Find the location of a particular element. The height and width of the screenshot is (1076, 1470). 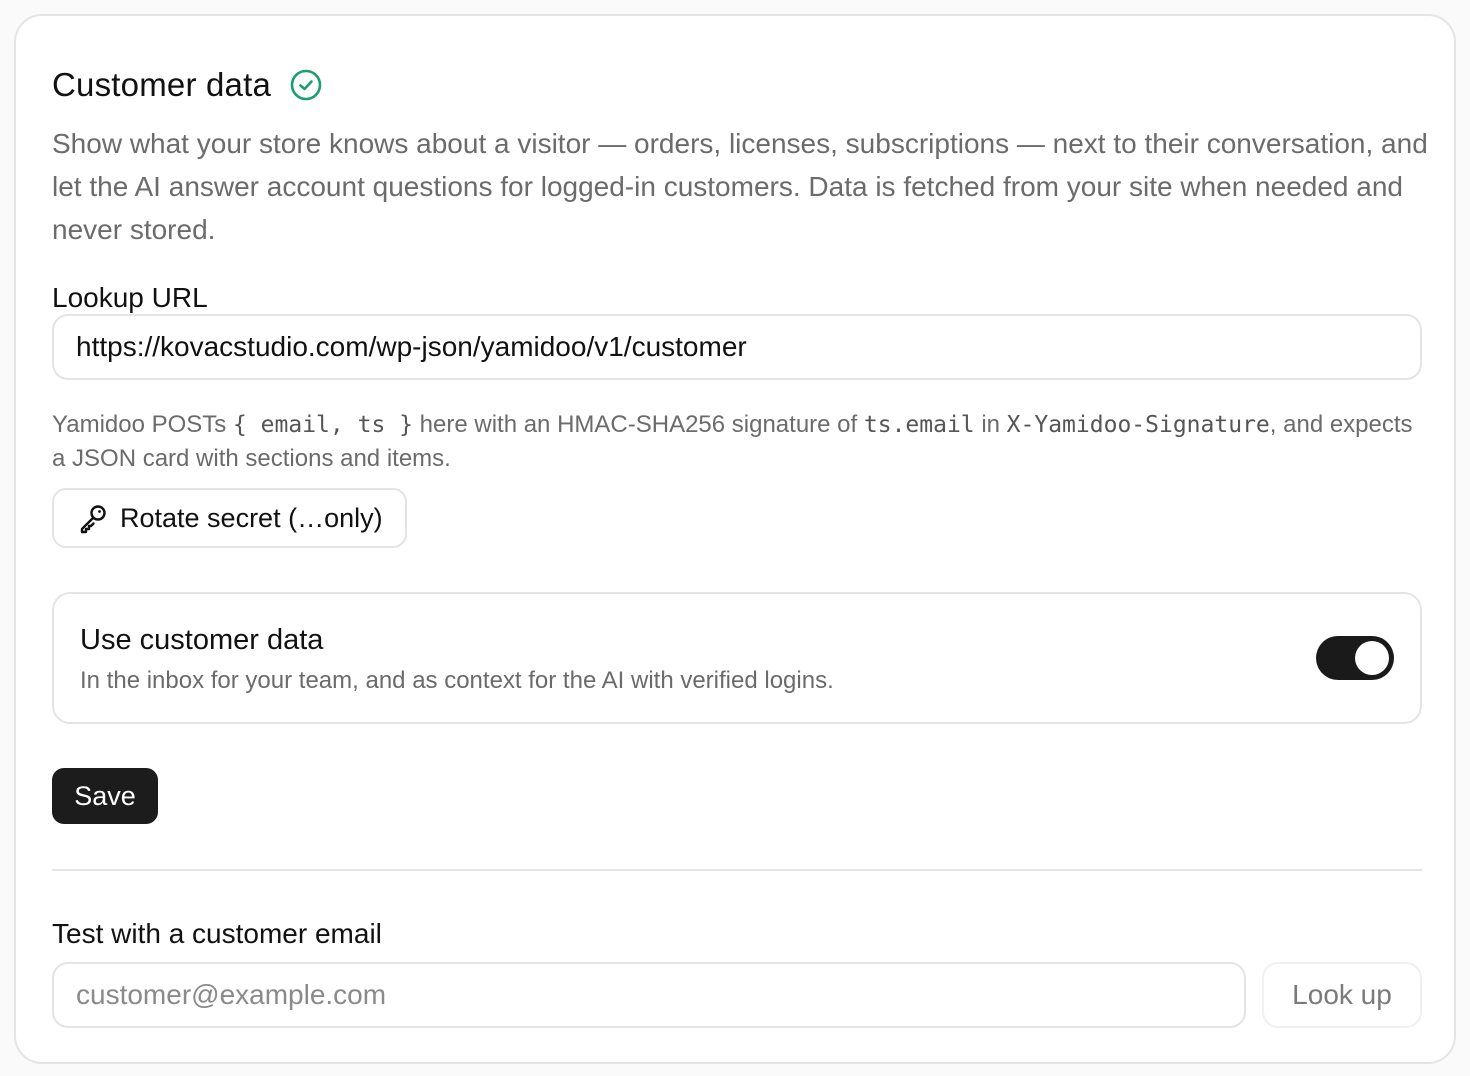

section-divider is located at coordinates (737, 870).